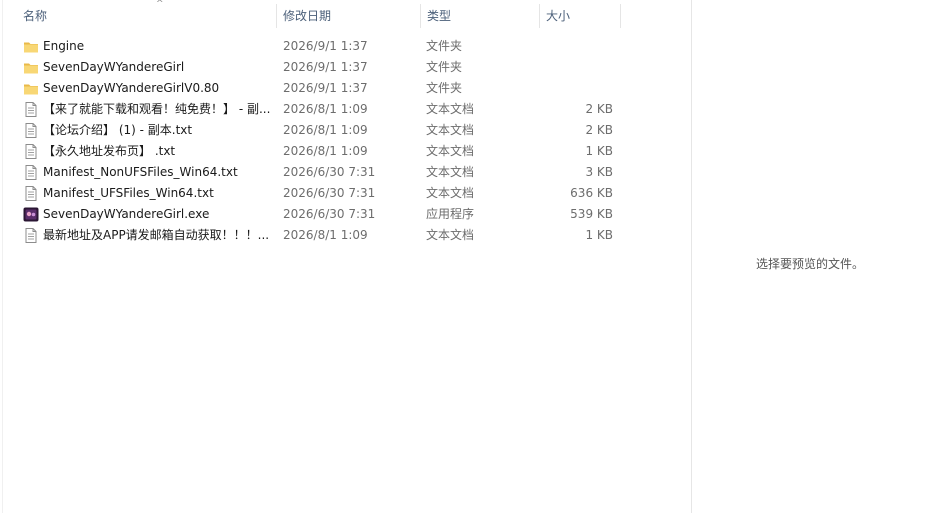  I want to click on file-size: 636 KB, so click(591, 193).